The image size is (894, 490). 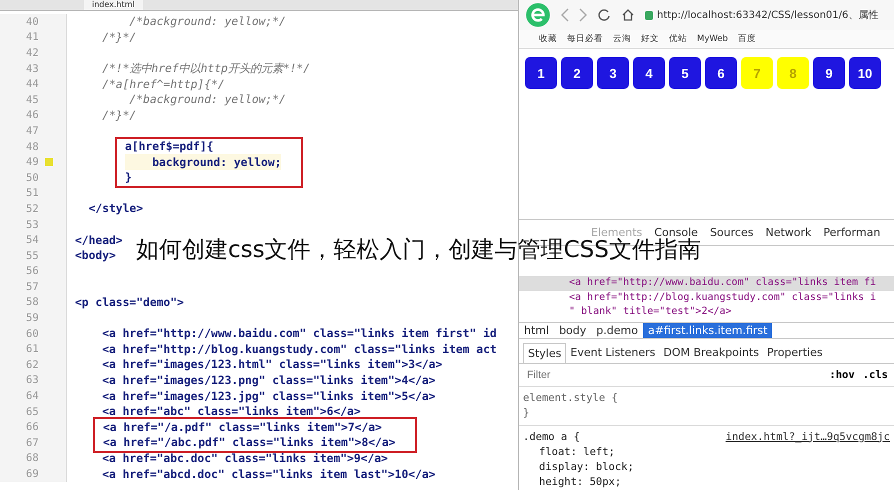 I want to click on line-number: 68, so click(x=32, y=458).